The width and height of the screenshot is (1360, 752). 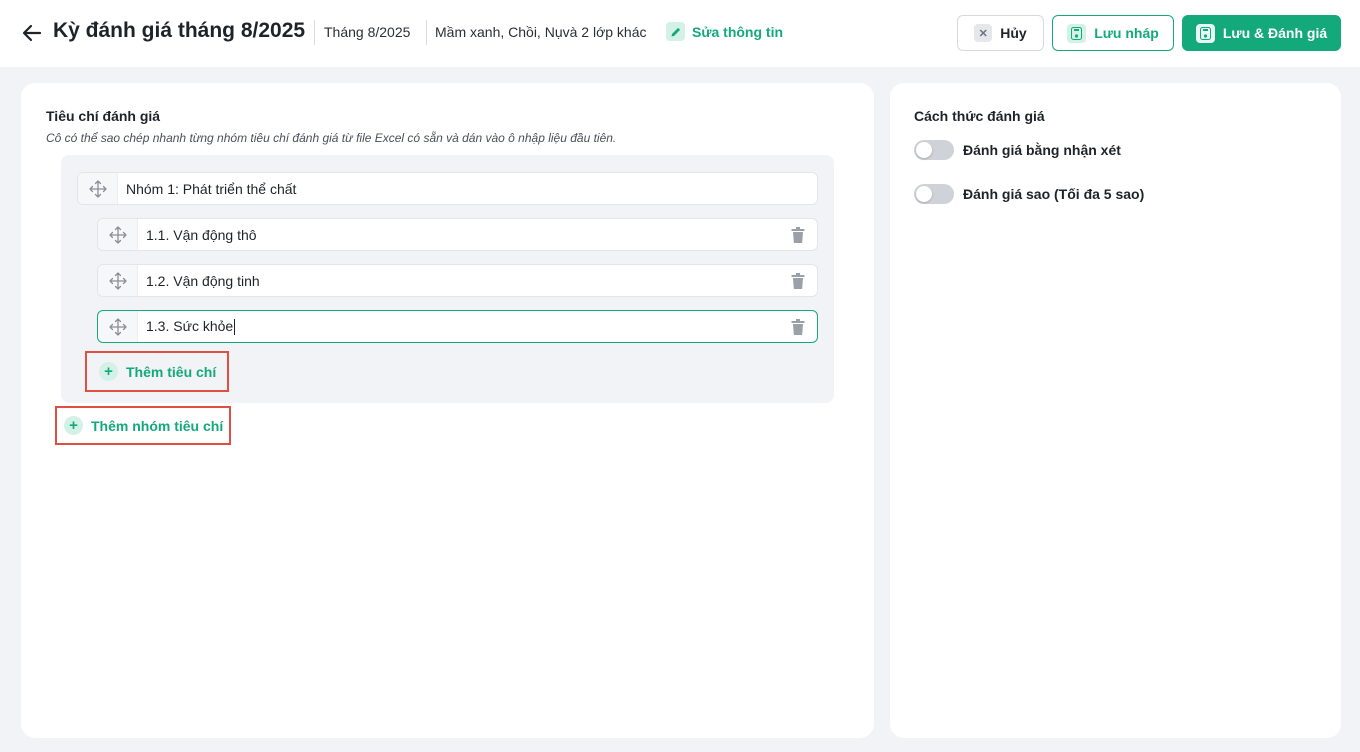 What do you see at coordinates (179, 30) in the screenshot?
I see `page-title: Kỳ đánh giá tháng 8/2025` at bounding box center [179, 30].